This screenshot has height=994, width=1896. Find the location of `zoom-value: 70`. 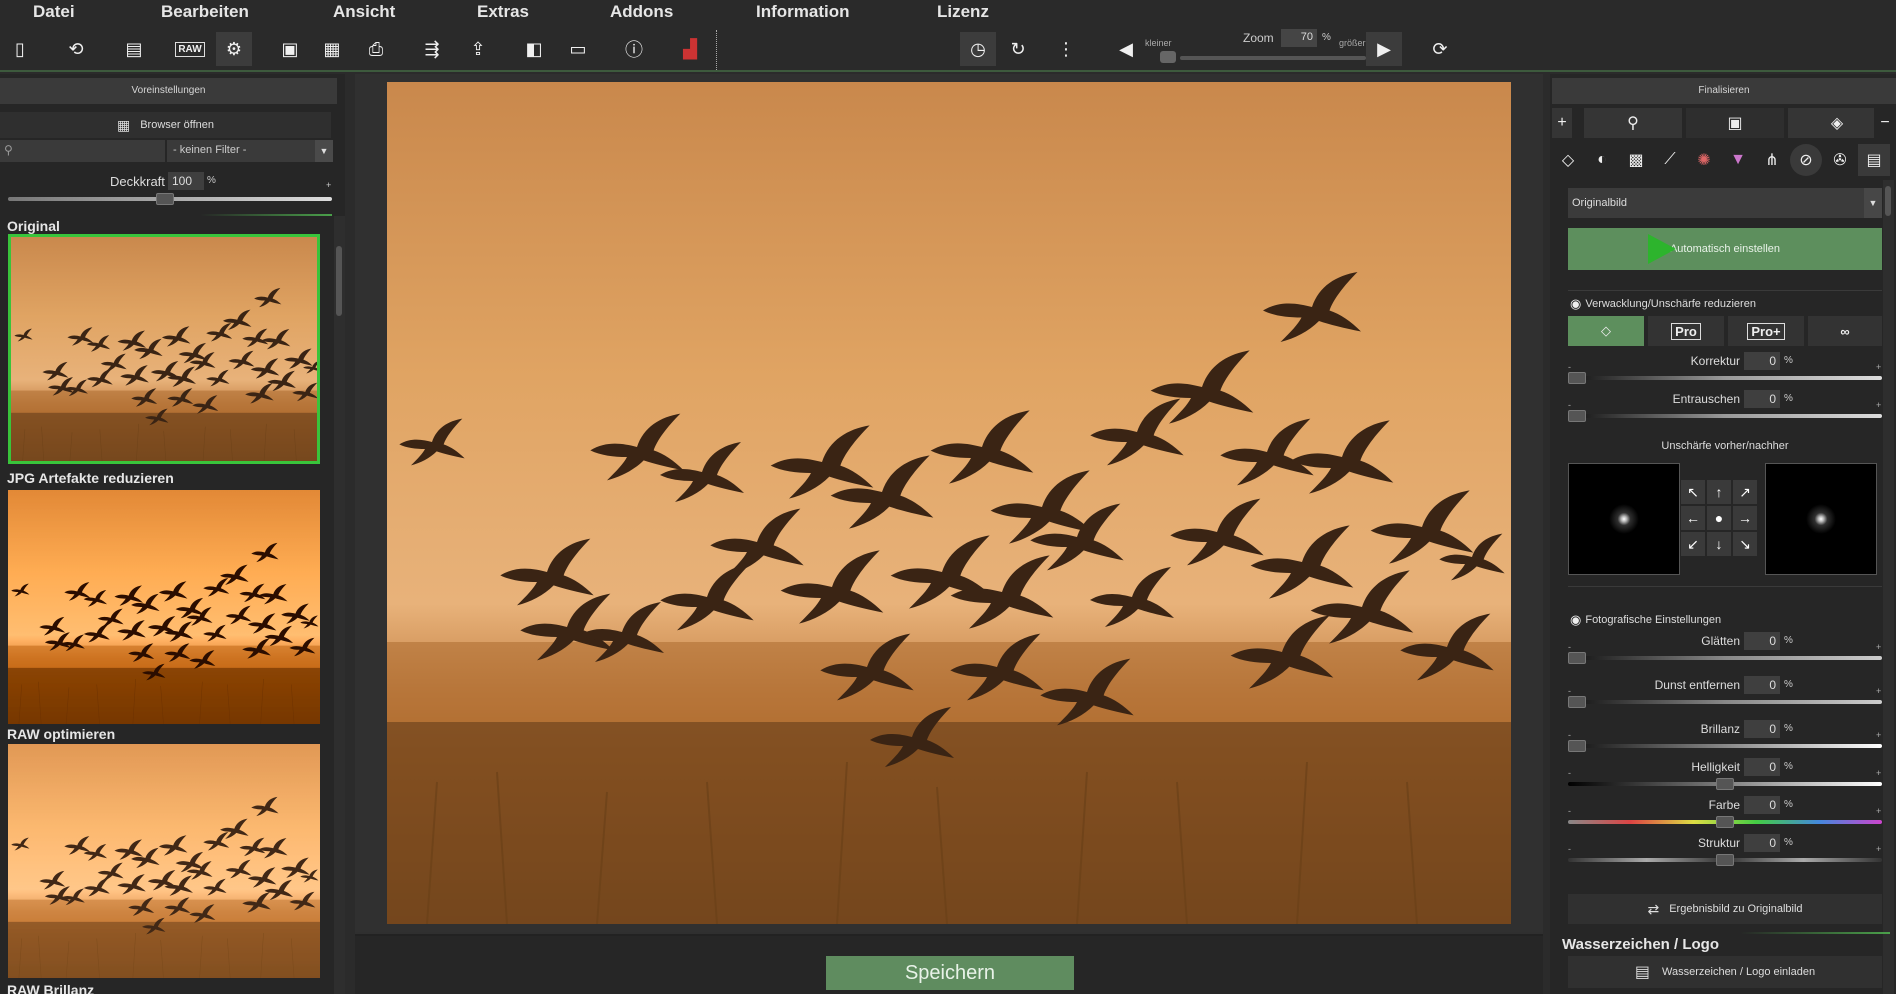

zoom-value: 70 is located at coordinates (1299, 38).